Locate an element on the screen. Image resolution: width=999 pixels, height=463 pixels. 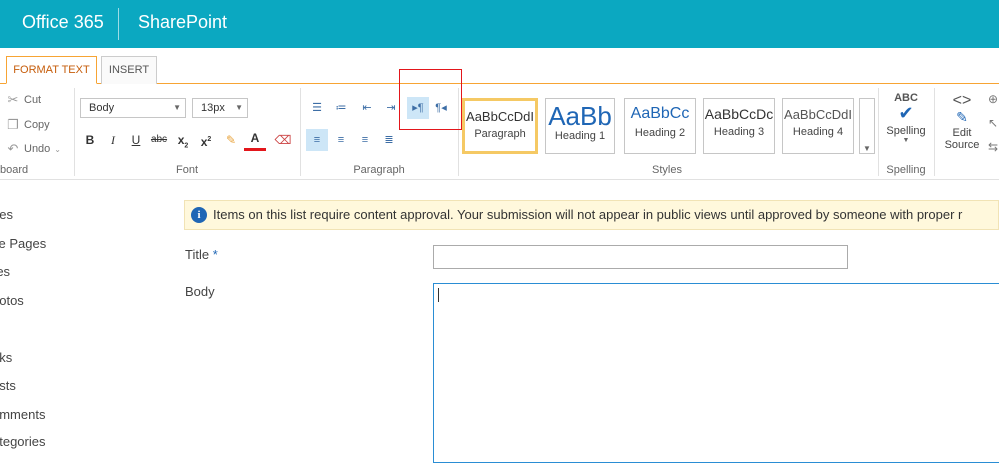
italic-button: I is located at coordinates (113, 140).